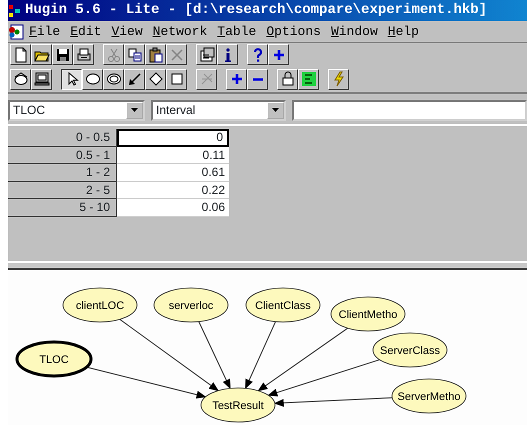 Image resolution: width=527 pixels, height=425 pixels. I want to click on network-node: ServerMetho, so click(429, 396).